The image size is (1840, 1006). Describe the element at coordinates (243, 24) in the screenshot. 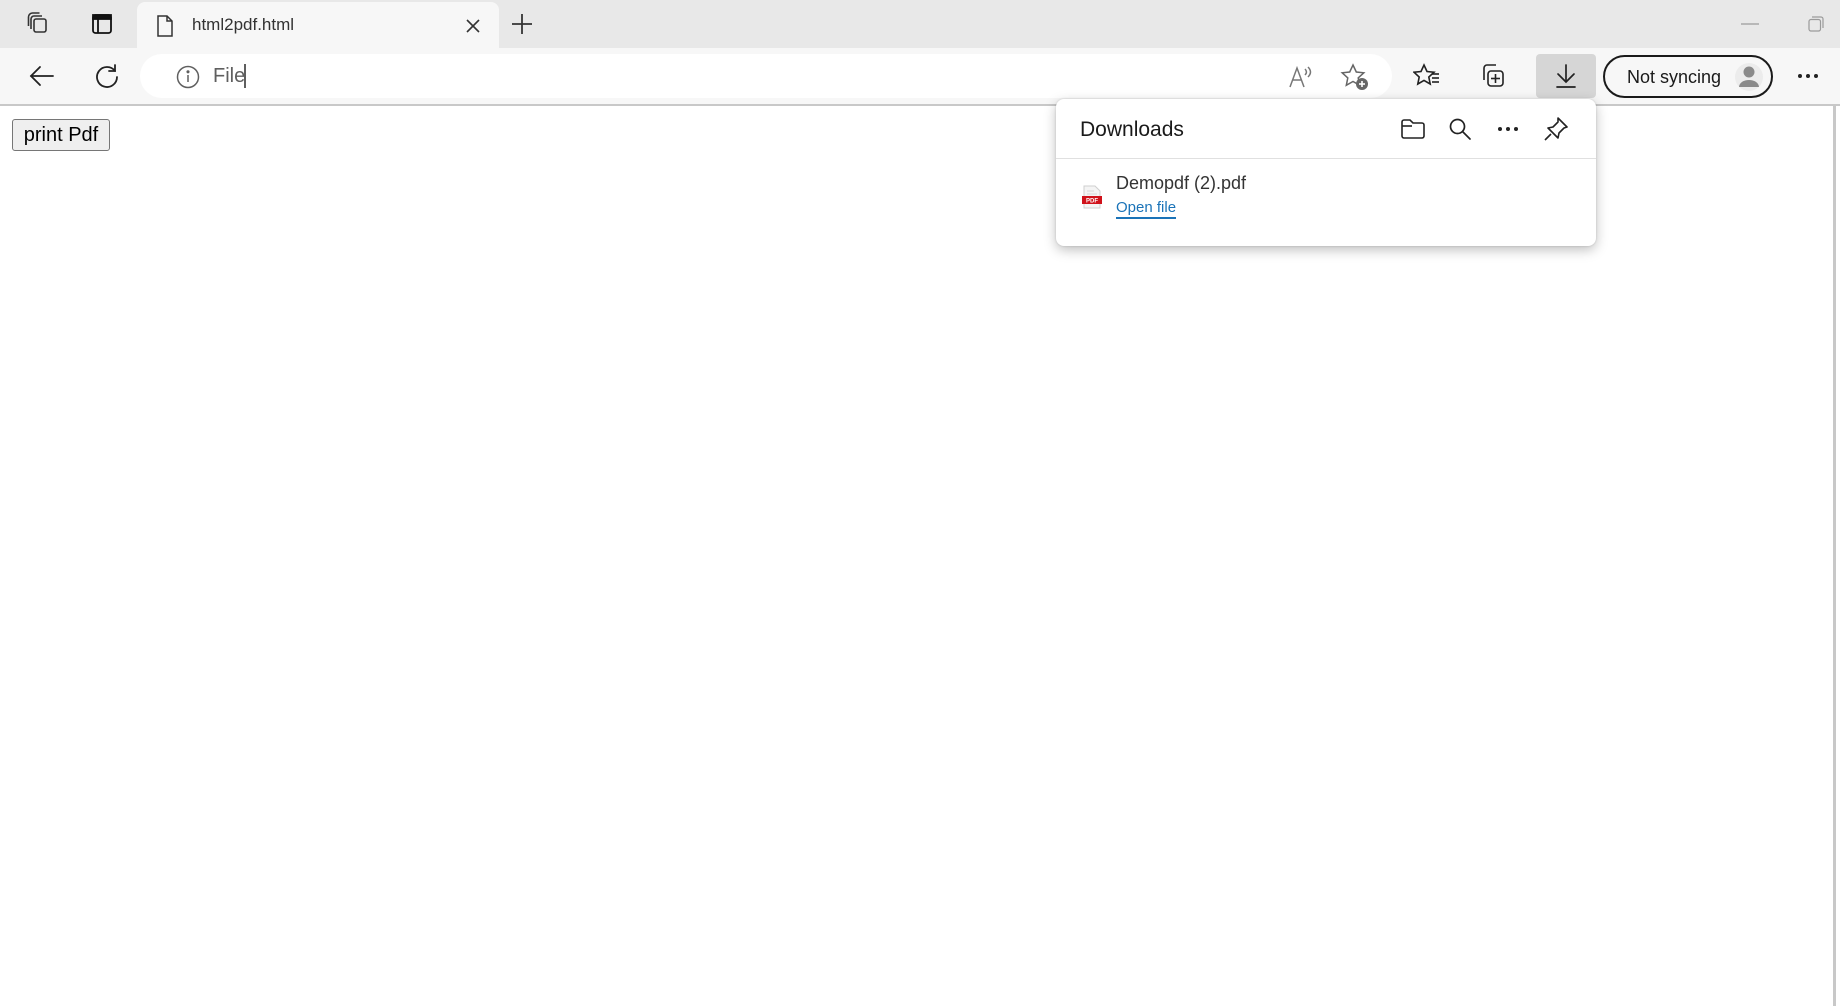

I see `tab-title: html2pdf.html` at that location.